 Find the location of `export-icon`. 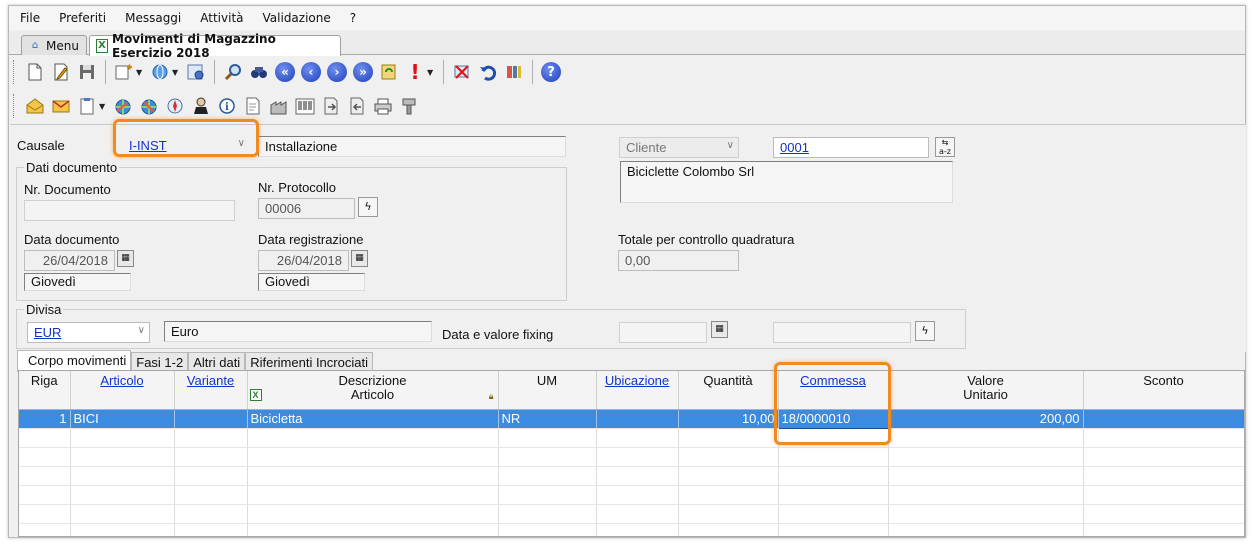

export-icon is located at coordinates (331, 106).